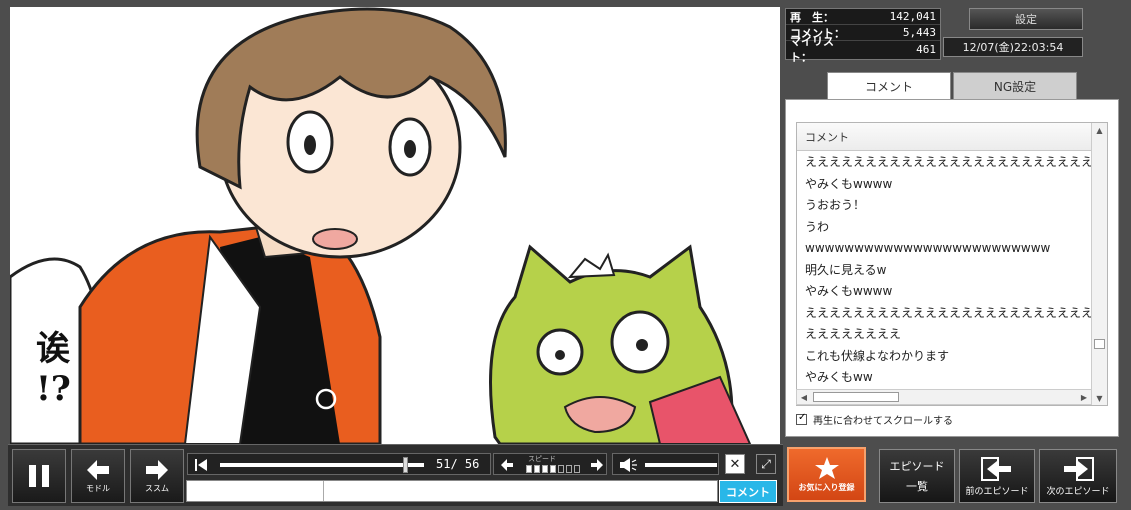  I want to click on volume-slider, so click(681, 465).